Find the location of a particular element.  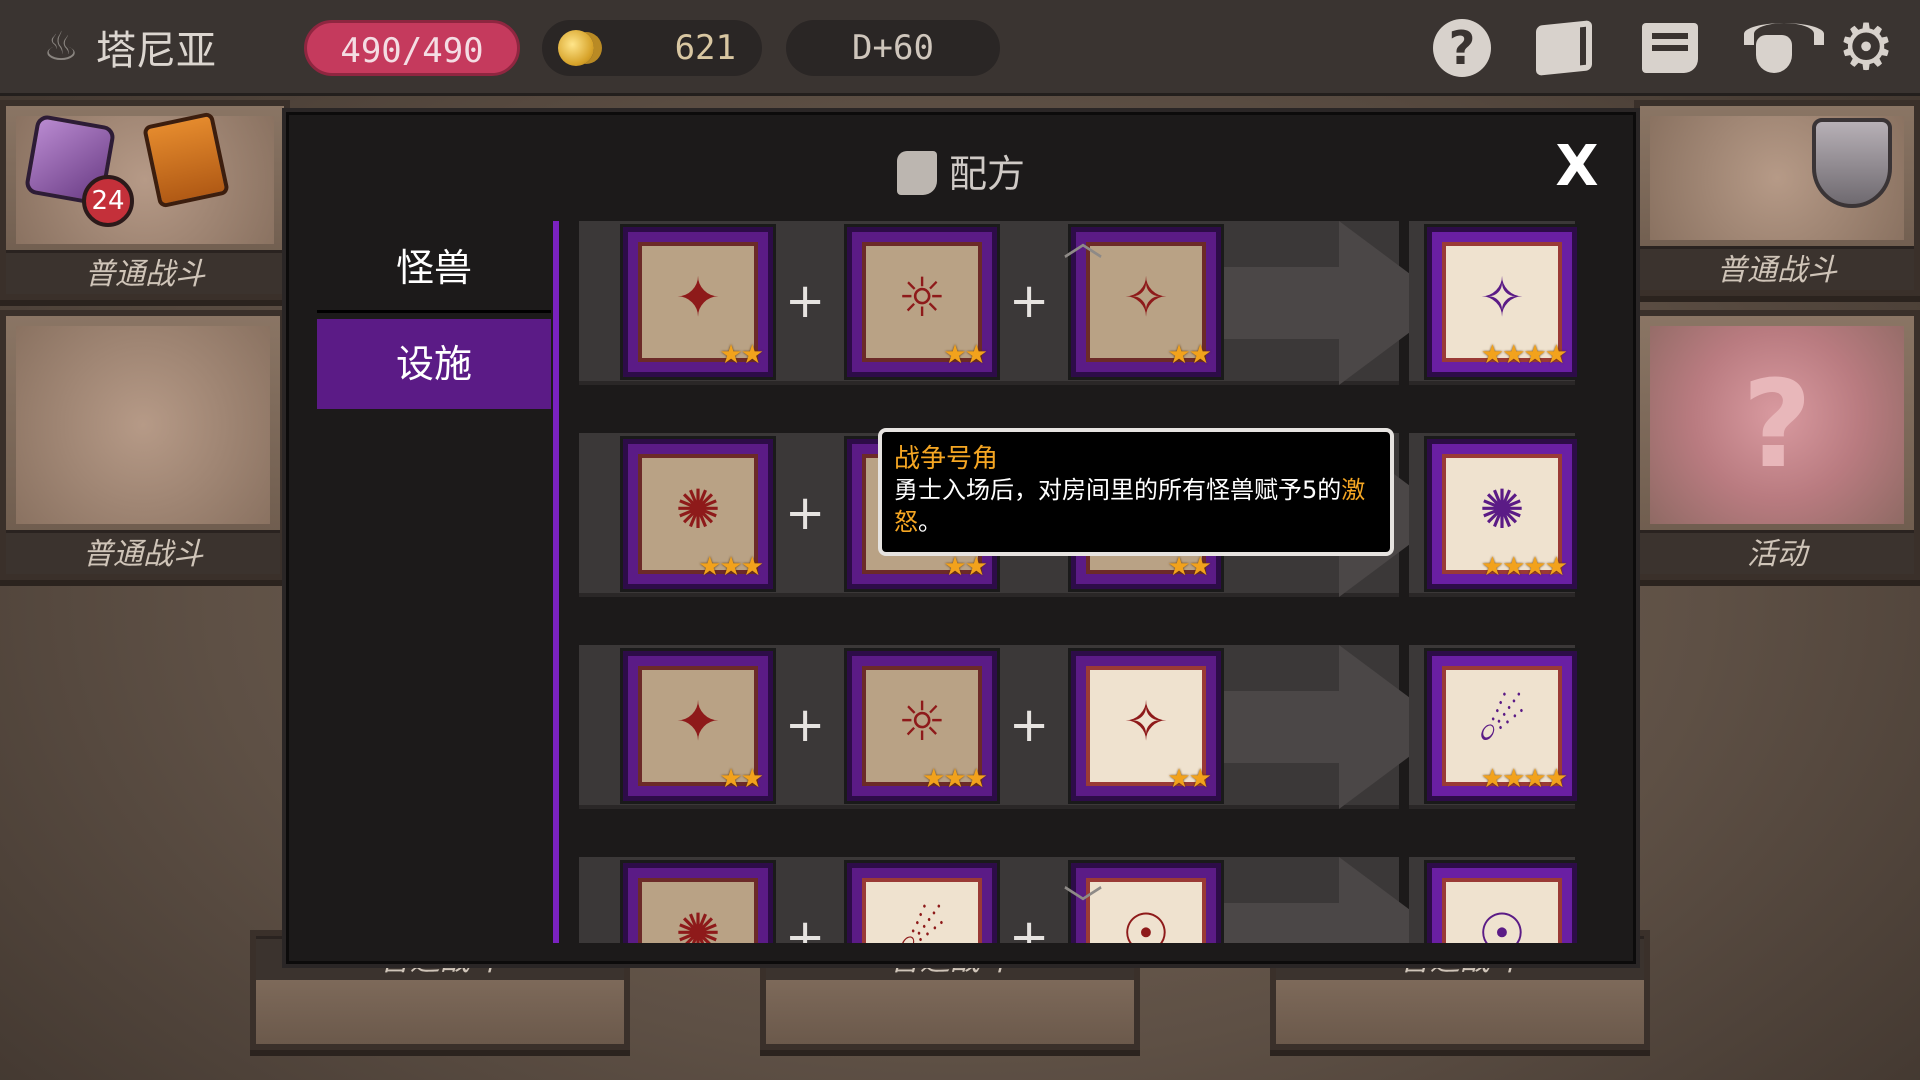

scroll-down-icon: ﹀ is located at coordinates (1083, 906).